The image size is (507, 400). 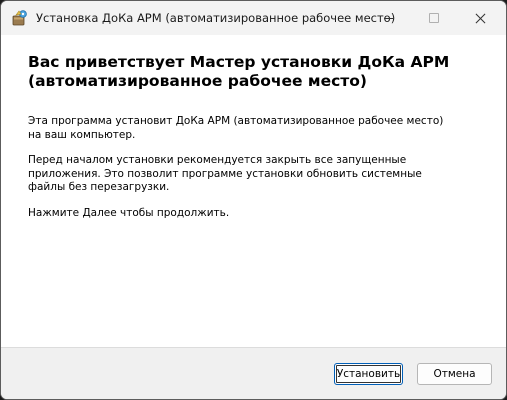 I want to click on minimize-button, so click(x=389, y=18).